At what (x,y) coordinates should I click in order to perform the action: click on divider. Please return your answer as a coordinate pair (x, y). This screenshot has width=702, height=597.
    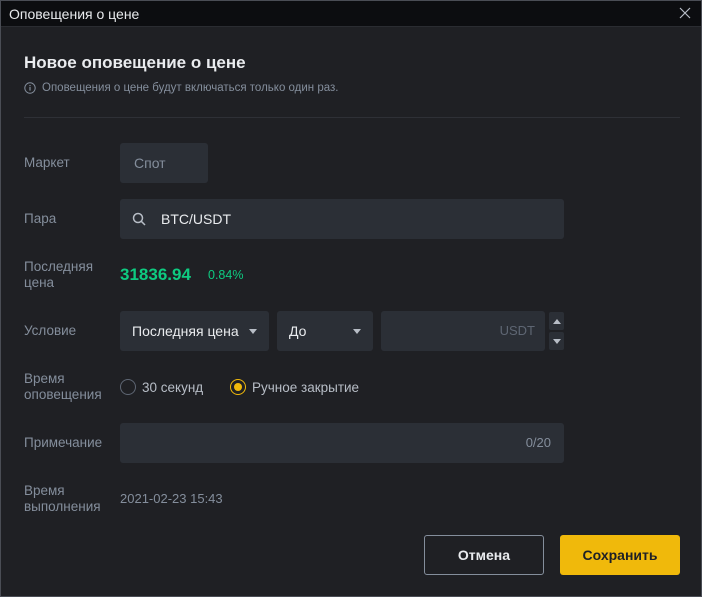
    Looking at the image, I should click on (352, 117).